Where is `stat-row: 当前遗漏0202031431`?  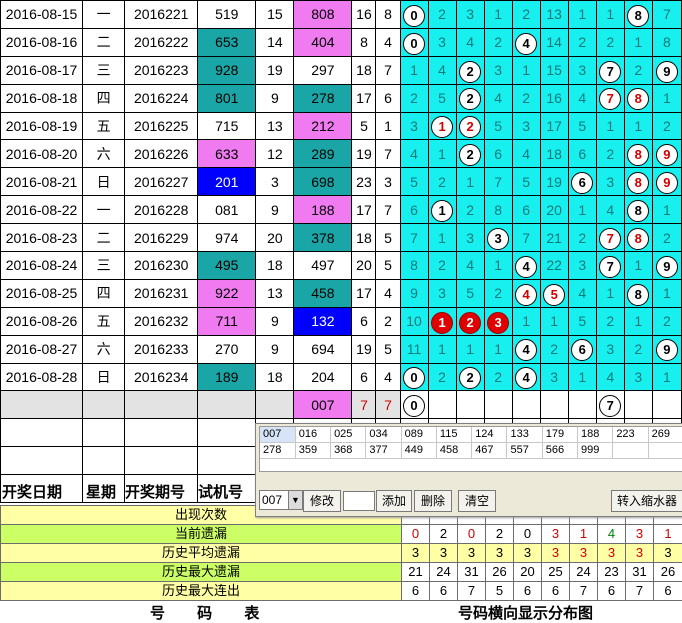
stat-row: 当前遗漏0202031431 is located at coordinates (341, 534).